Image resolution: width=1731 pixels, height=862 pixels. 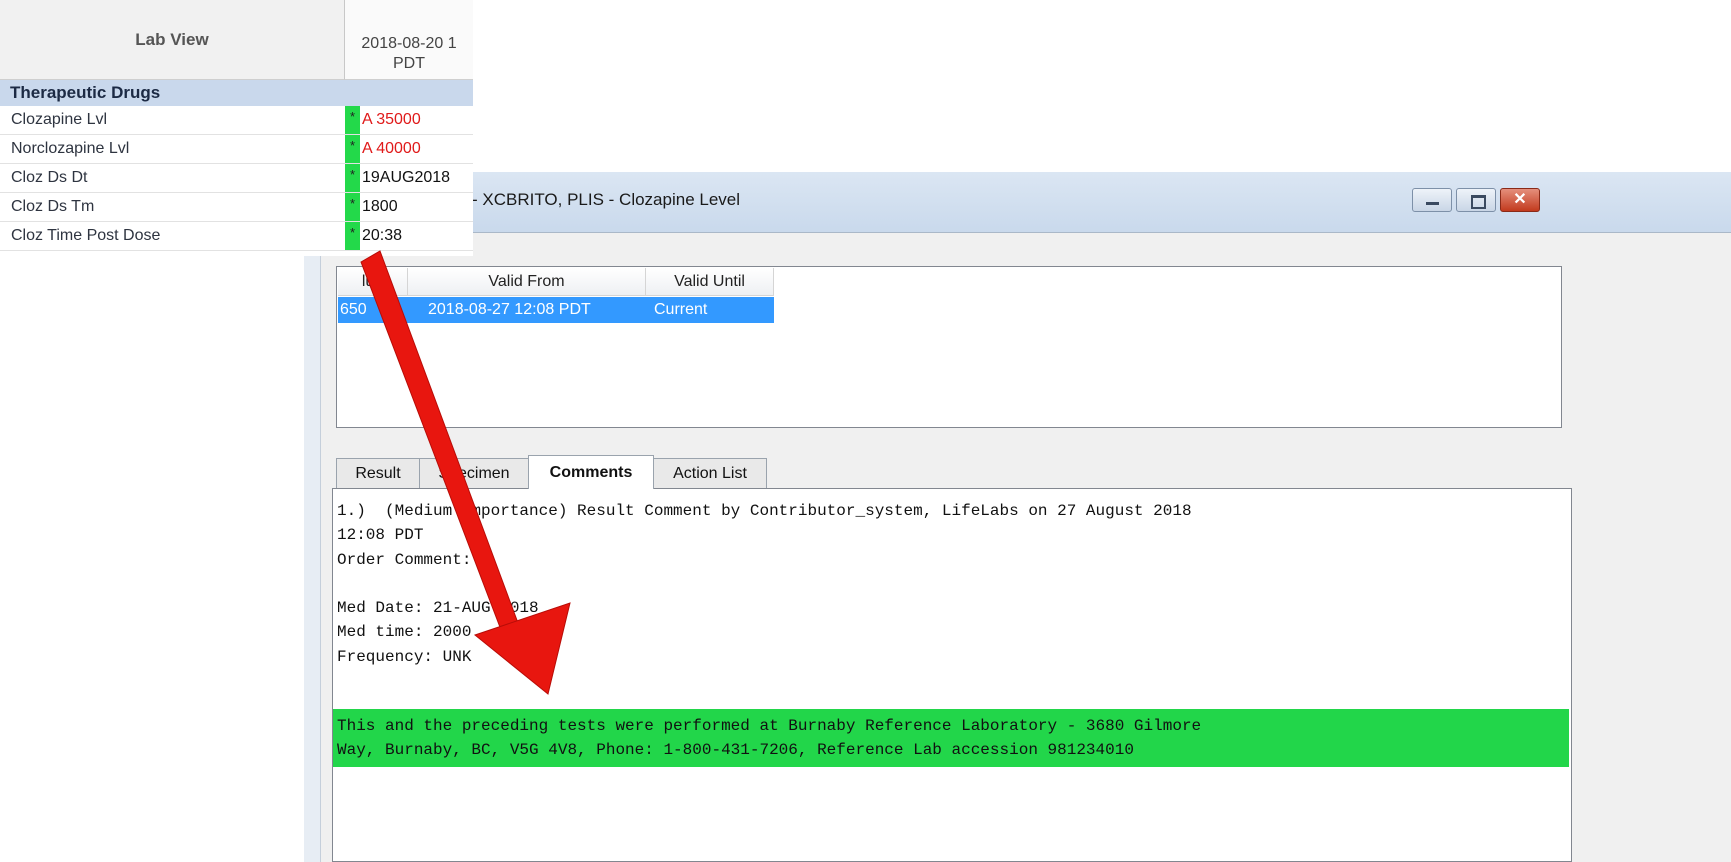 What do you see at coordinates (1017, 202) in the screenshot?
I see `dialog-titlebar: - XCBRITO, PLIS - Clozapine Level ✕` at bounding box center [1017, 202].